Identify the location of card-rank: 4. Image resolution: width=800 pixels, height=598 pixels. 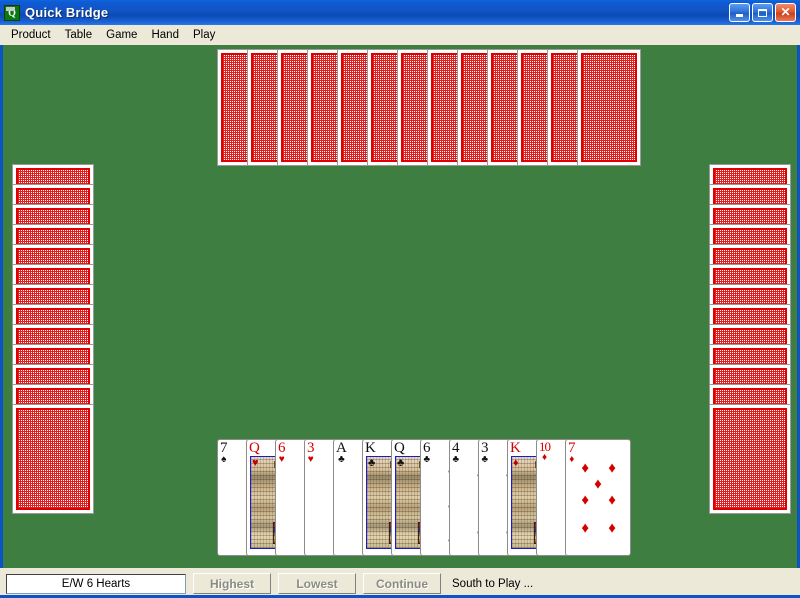
(456, 448).